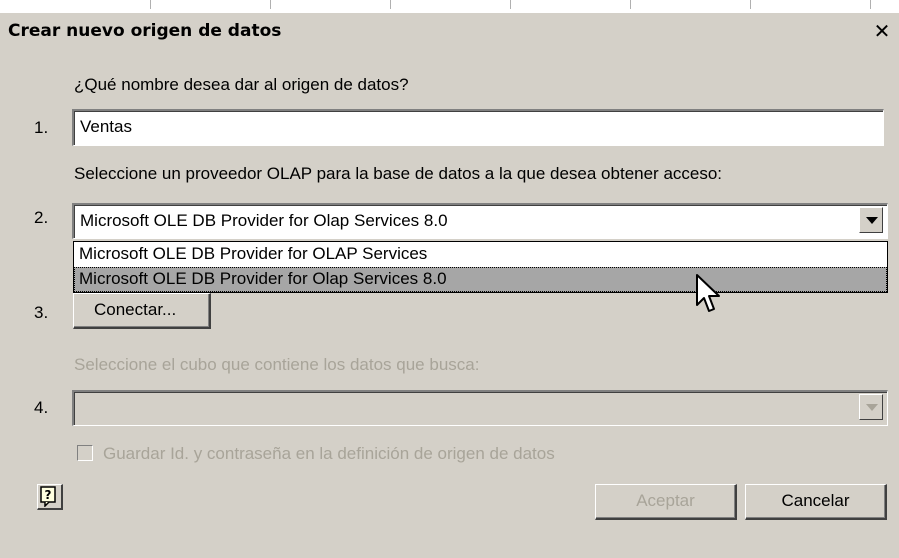 The height and width of the screenshot is (558, 899). What do you see at coordinates (816, 502) in the screenshot?
I see `cancel-button: Cancelar` at bounding box center [816, 502].